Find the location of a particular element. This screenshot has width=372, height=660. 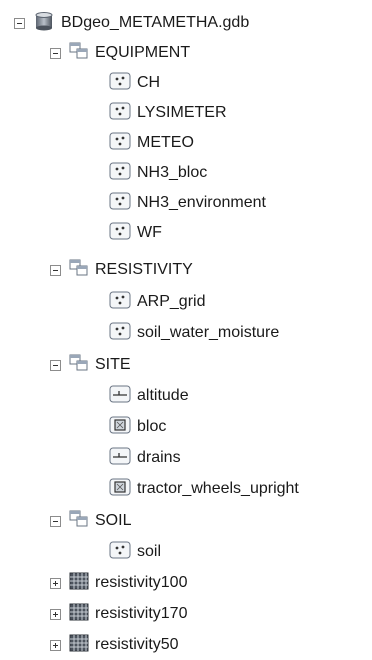

feature-class-label: soil is located at coordinates (149, 551).